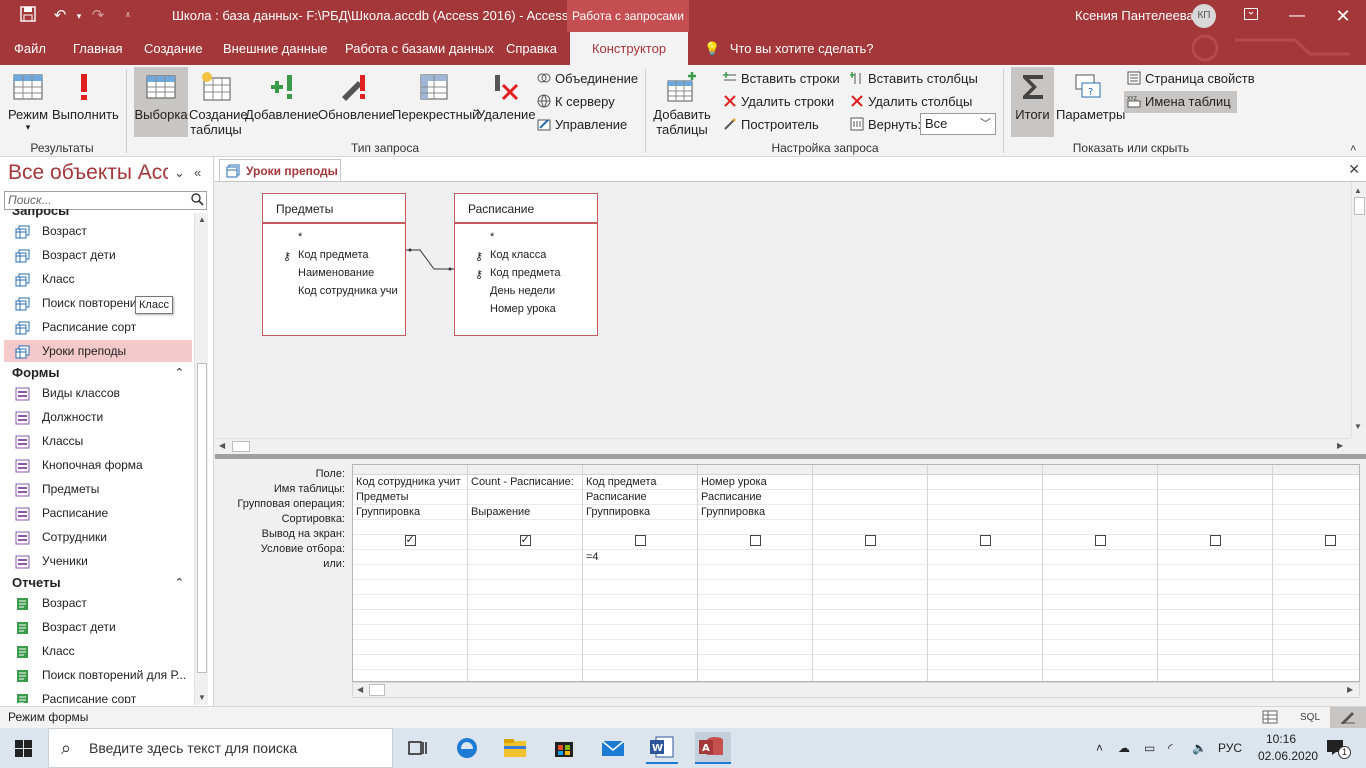 This screenshot has width=1366, height=768. What do you see at coordinates (1359, 206) in the screenshot?
I see `scroll-thumb` at bounding box center [1359, 206].